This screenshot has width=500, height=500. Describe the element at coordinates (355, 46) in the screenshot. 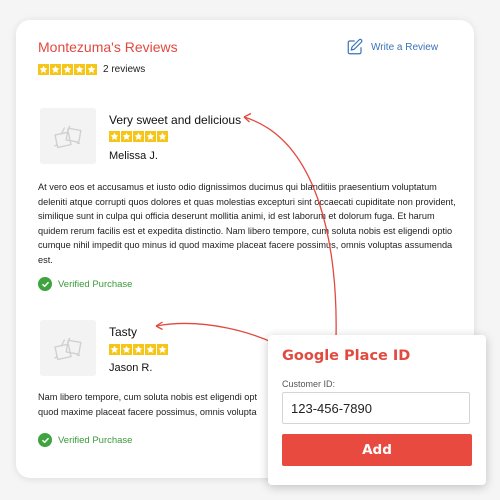

I see `pencil-square-icon` at that location.